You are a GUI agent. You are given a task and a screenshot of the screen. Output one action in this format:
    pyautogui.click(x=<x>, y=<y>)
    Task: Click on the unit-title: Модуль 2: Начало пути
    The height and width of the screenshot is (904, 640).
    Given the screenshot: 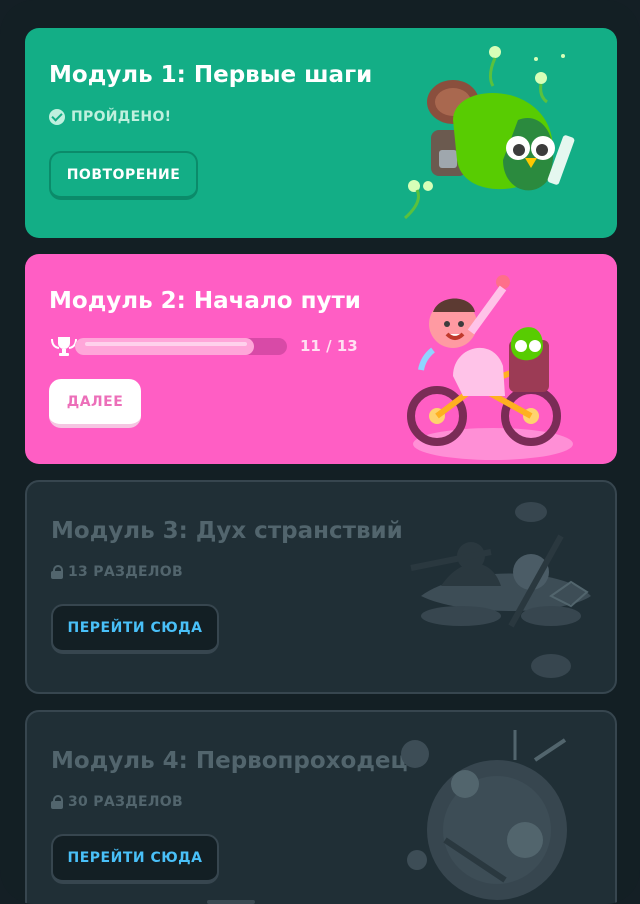 What is the action you would take?
    pyautogui.click(x=205, y=301)
    